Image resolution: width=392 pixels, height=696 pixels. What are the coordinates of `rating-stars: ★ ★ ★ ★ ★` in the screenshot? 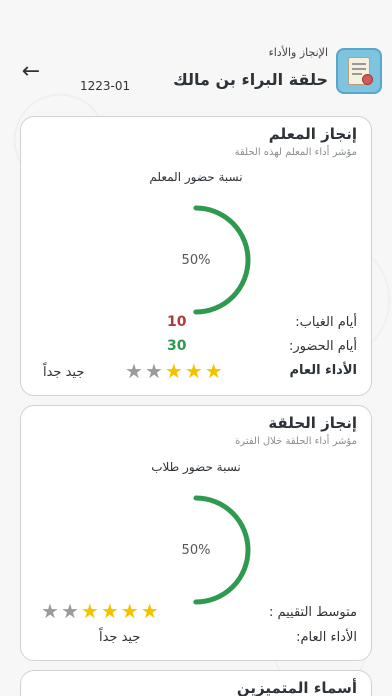 It's located at (174, 371).